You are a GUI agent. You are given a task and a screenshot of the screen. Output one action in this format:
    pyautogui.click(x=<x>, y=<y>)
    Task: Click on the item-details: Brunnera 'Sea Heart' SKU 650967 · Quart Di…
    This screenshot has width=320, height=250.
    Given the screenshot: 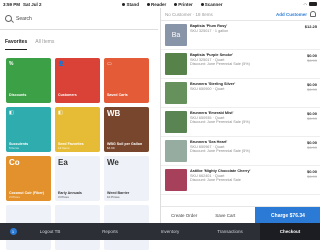 What is the action you would take?
    pyautogui.click(x=242, y=151)
    